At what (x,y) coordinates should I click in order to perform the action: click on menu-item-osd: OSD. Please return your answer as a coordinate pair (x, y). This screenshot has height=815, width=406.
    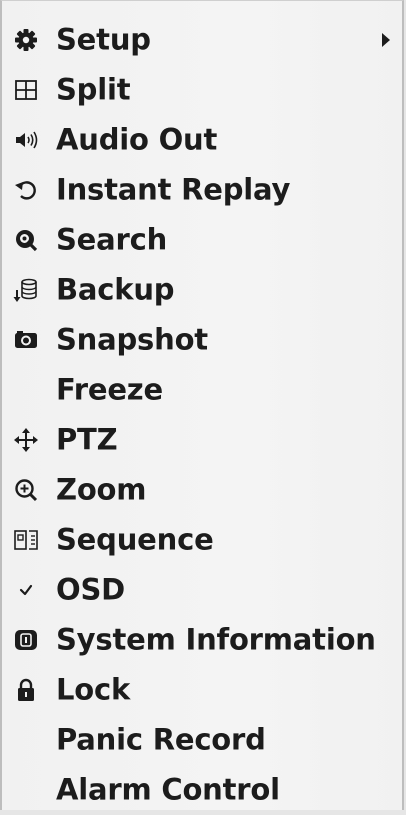
    Looking at the image, I should click on (202, 590).